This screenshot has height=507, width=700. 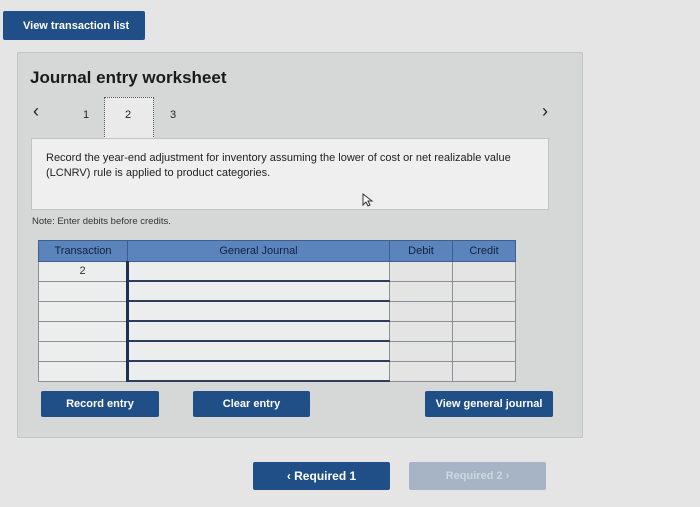 What do you see at coordinates (368, 200) in the screenshot?
I see `mouse-cursor-icon` at bounding box center [368, 200].